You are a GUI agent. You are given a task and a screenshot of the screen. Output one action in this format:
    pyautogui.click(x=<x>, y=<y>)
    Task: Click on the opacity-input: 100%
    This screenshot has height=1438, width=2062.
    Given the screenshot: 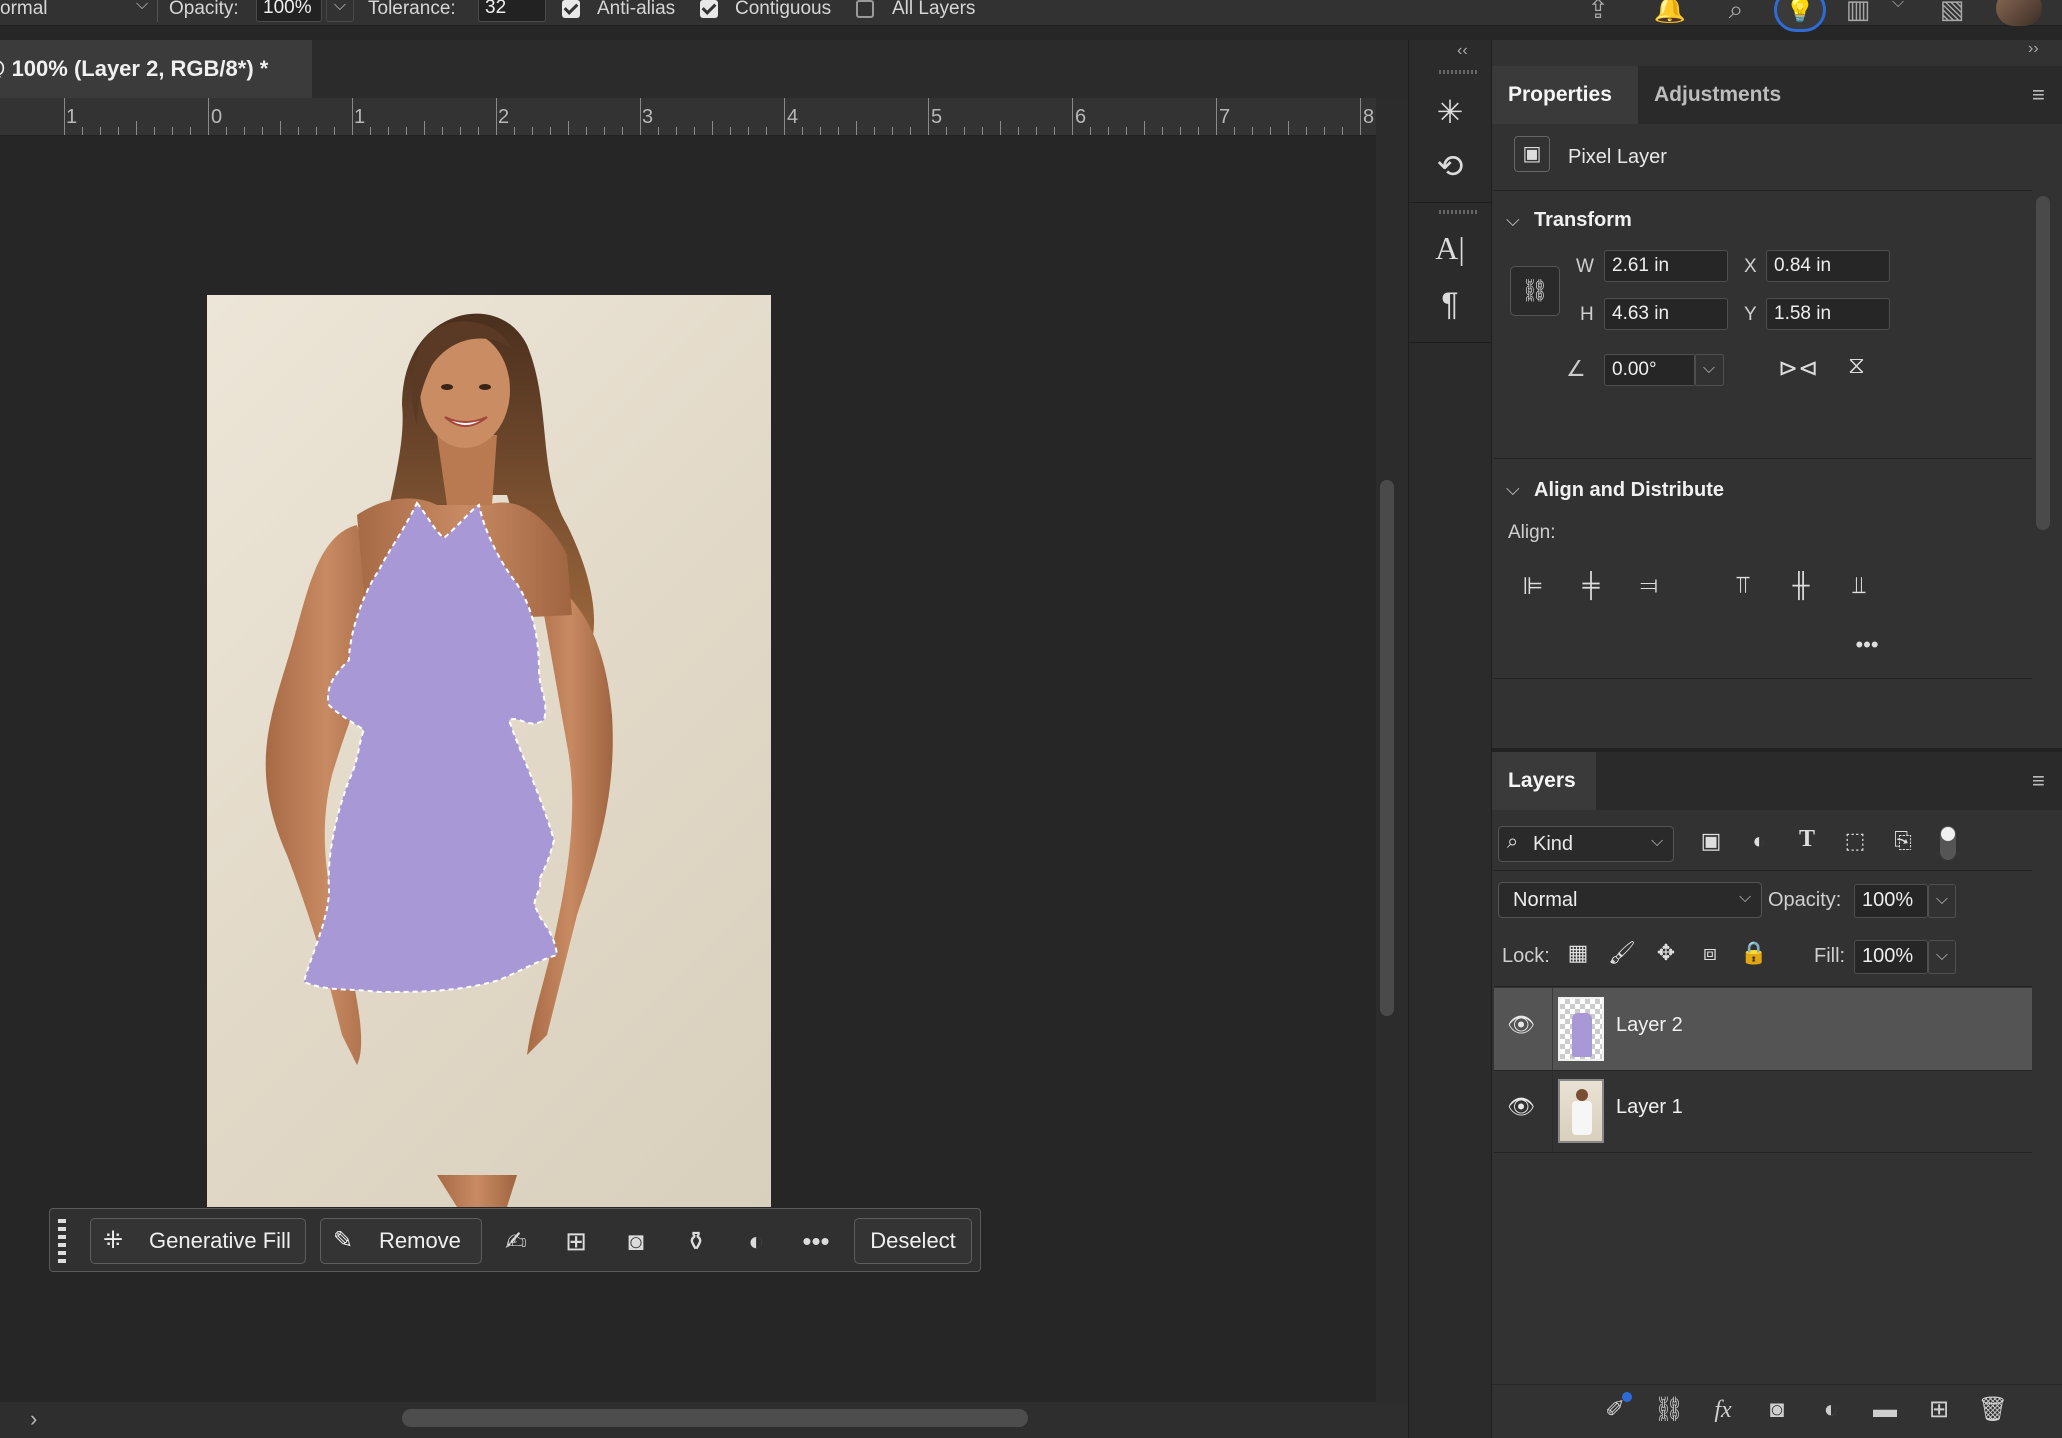 What is the action you would take?
    pyautogui.click(x=289, y=11)
    